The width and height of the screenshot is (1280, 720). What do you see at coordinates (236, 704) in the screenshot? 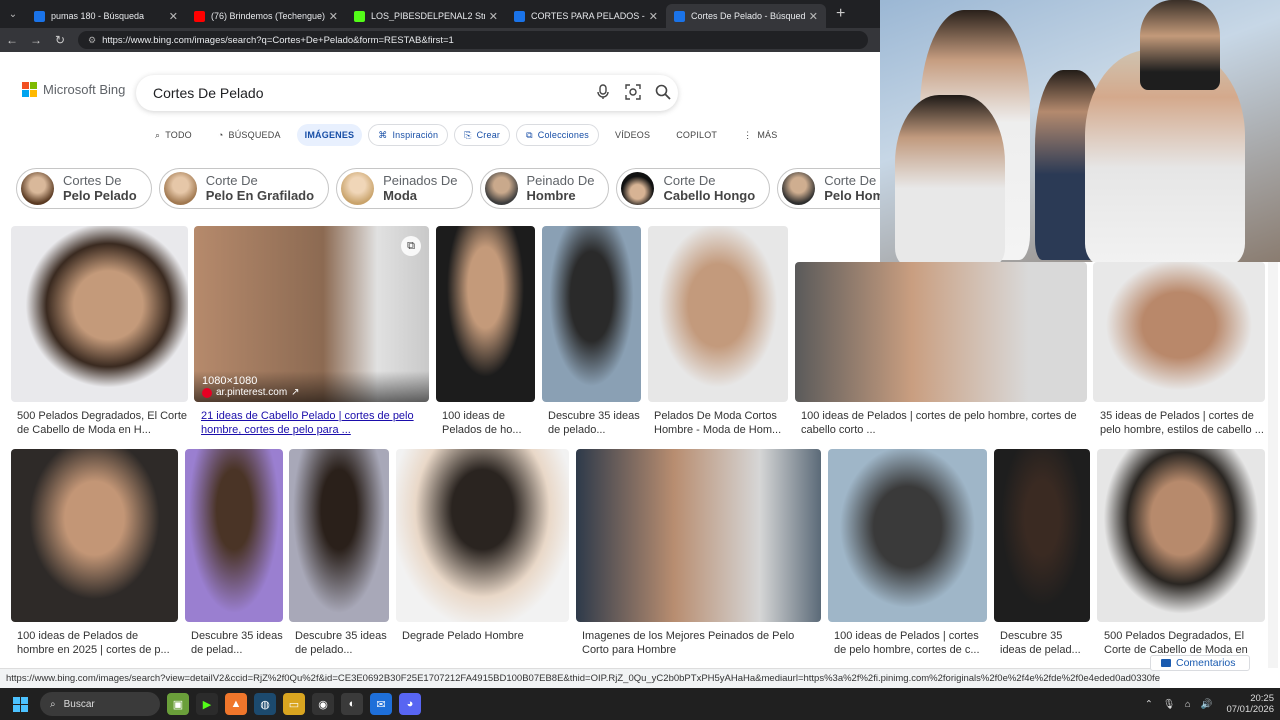
I see `orange-app-icon: ▲` at bounding box center [236, 704].